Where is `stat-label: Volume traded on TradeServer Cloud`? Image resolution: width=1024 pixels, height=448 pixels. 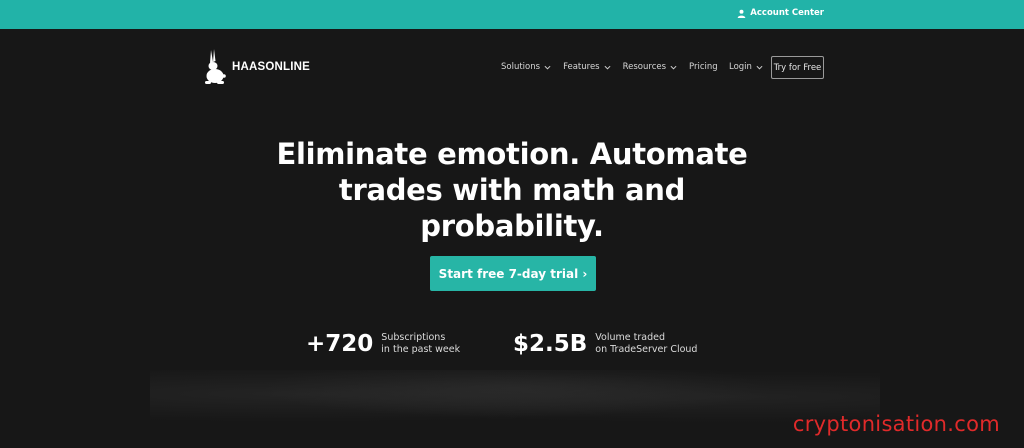 stat-label: Volume traded on TradeServer Cloud is located at coordinates (646, 344).